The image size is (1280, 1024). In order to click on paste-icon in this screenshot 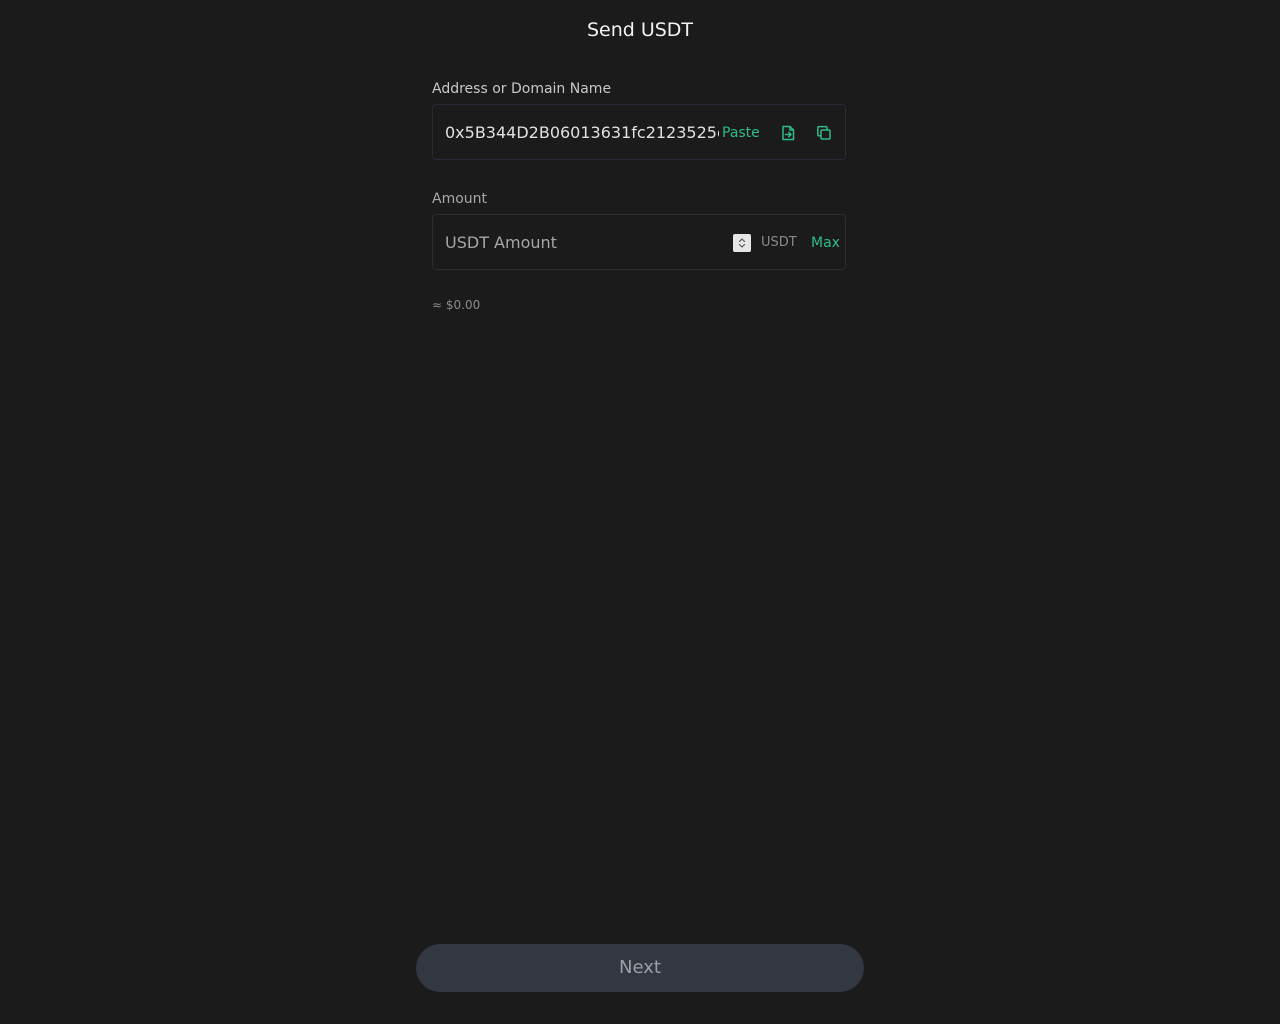, I will do `click(788, 133)`.